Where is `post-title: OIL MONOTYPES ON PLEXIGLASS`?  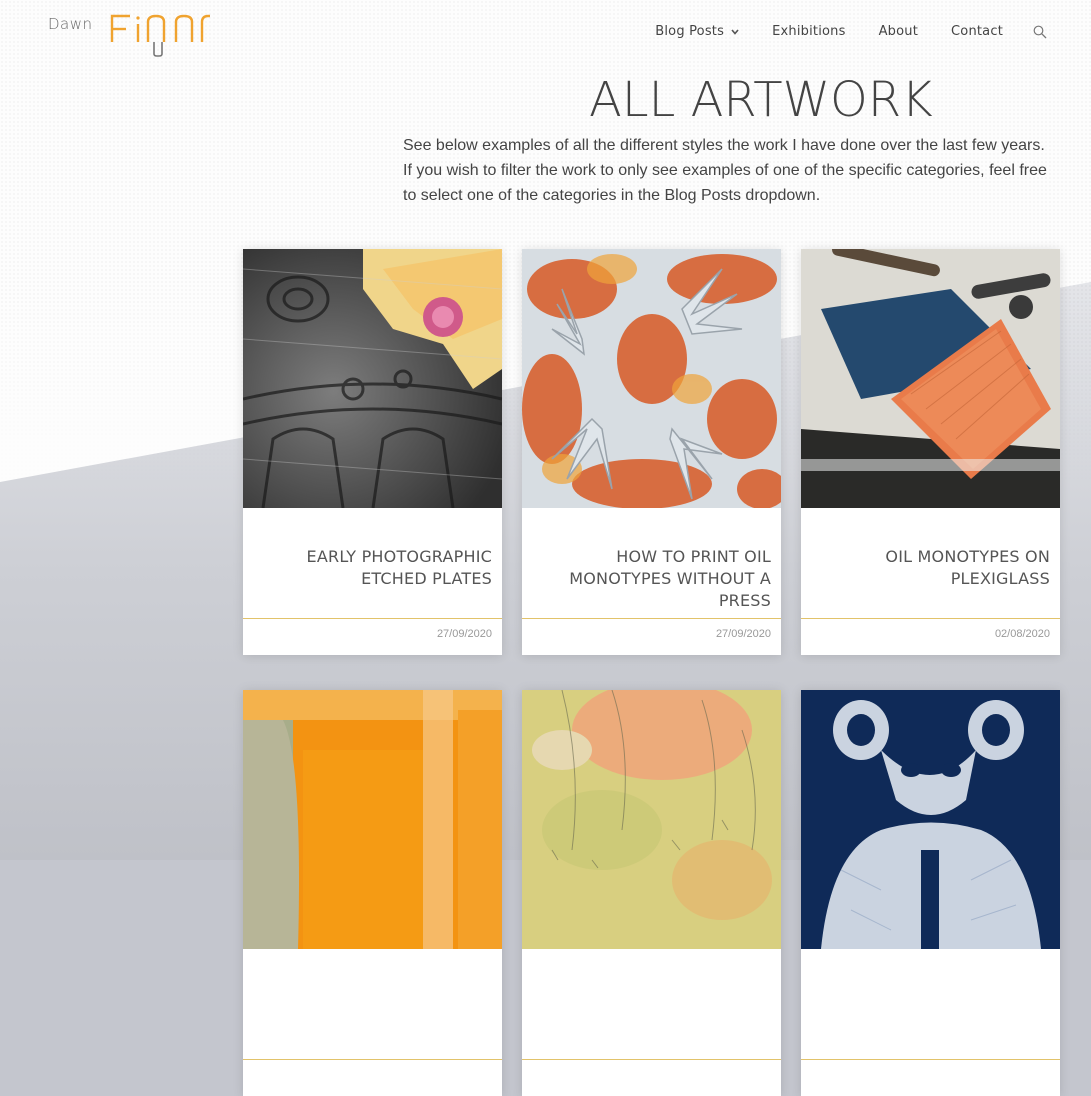 post-title: OIL MONOTYPES ON PLEXIGLASS is located at coordinates (930, 568).